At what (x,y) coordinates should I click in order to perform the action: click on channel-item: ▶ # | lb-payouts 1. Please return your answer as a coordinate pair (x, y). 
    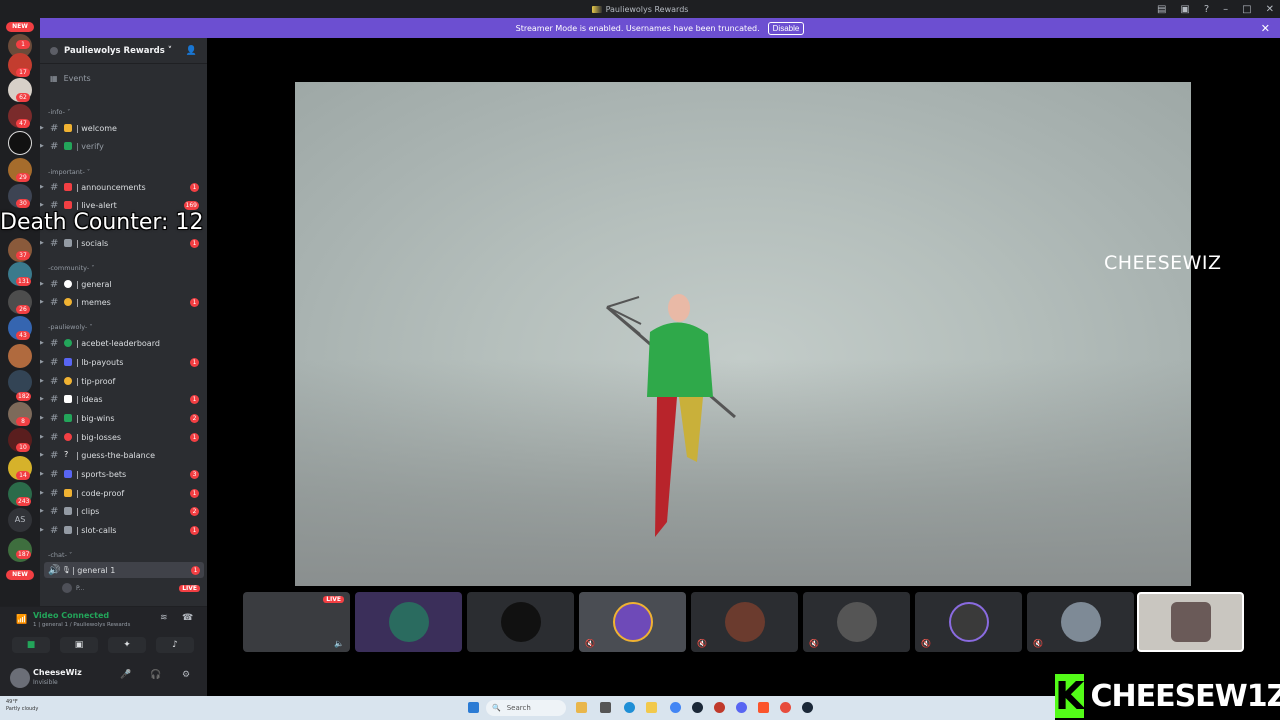
    Looking at the image, I should click on (123, 362).